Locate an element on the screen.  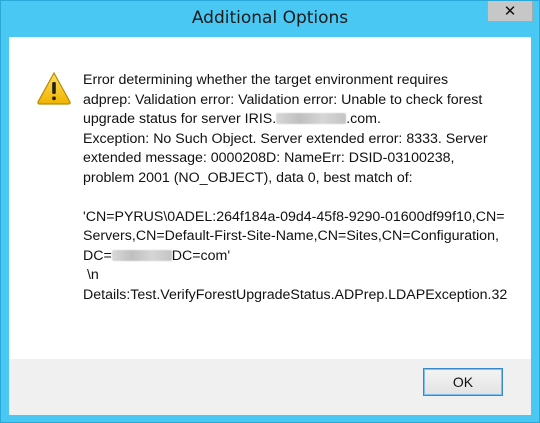
title-bar: Additional Options ✕ is located at coordinates (270, 19).